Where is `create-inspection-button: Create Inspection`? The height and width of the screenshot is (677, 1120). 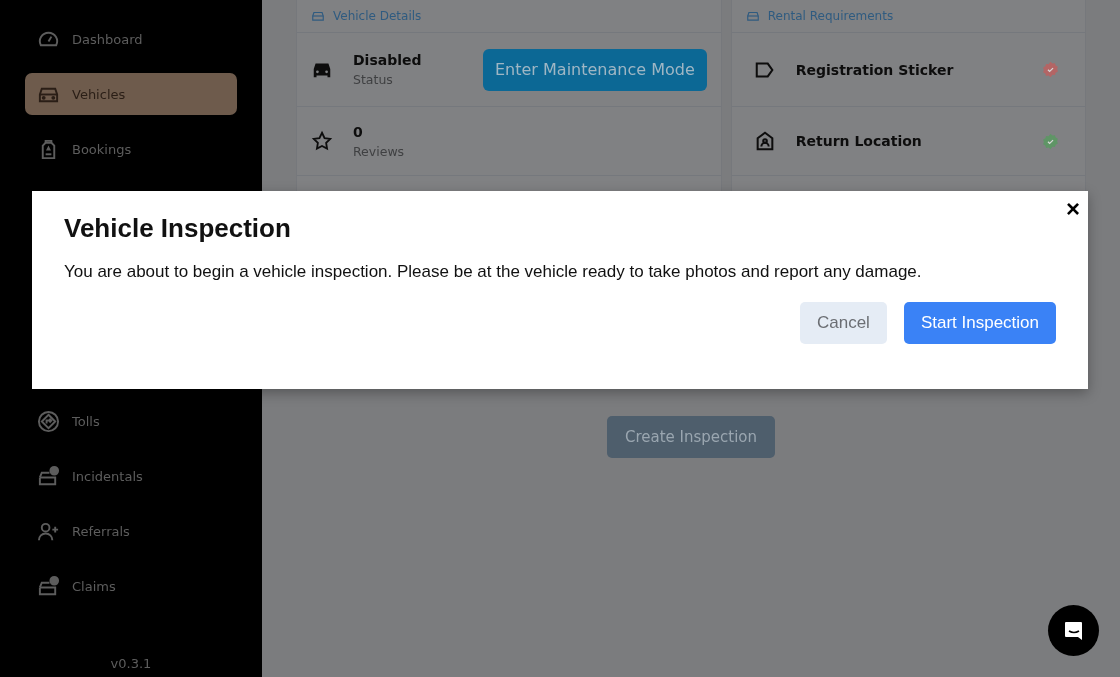 create-inspection-button: Create Inspection is located at coordinates (691, 437).